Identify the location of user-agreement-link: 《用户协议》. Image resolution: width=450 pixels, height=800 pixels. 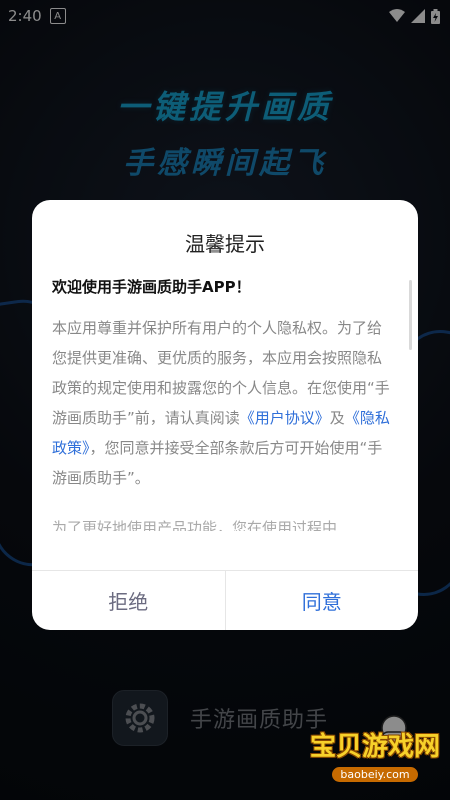
(285, 418).